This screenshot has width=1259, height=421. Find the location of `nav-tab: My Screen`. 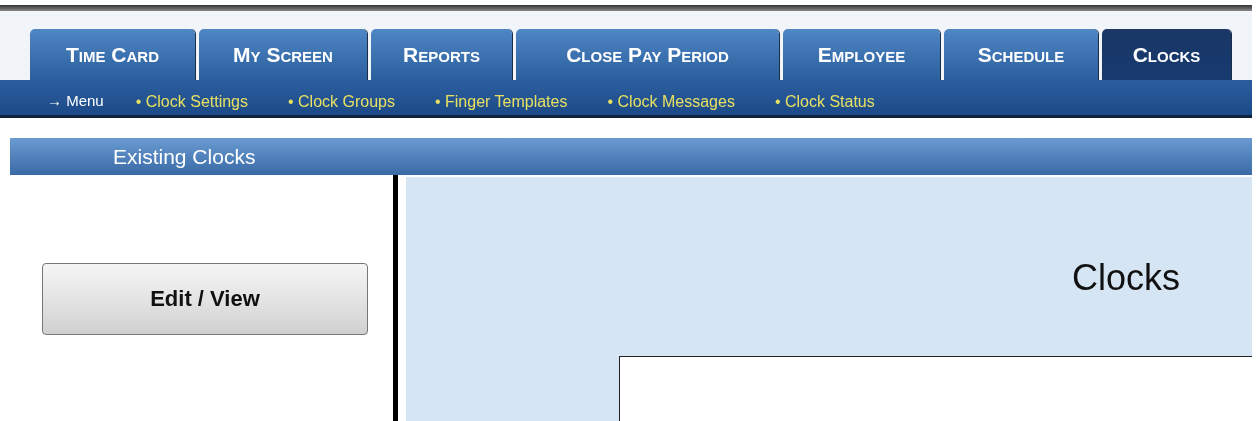

nav-tab: My Screen is located at coordinates (283, 54).